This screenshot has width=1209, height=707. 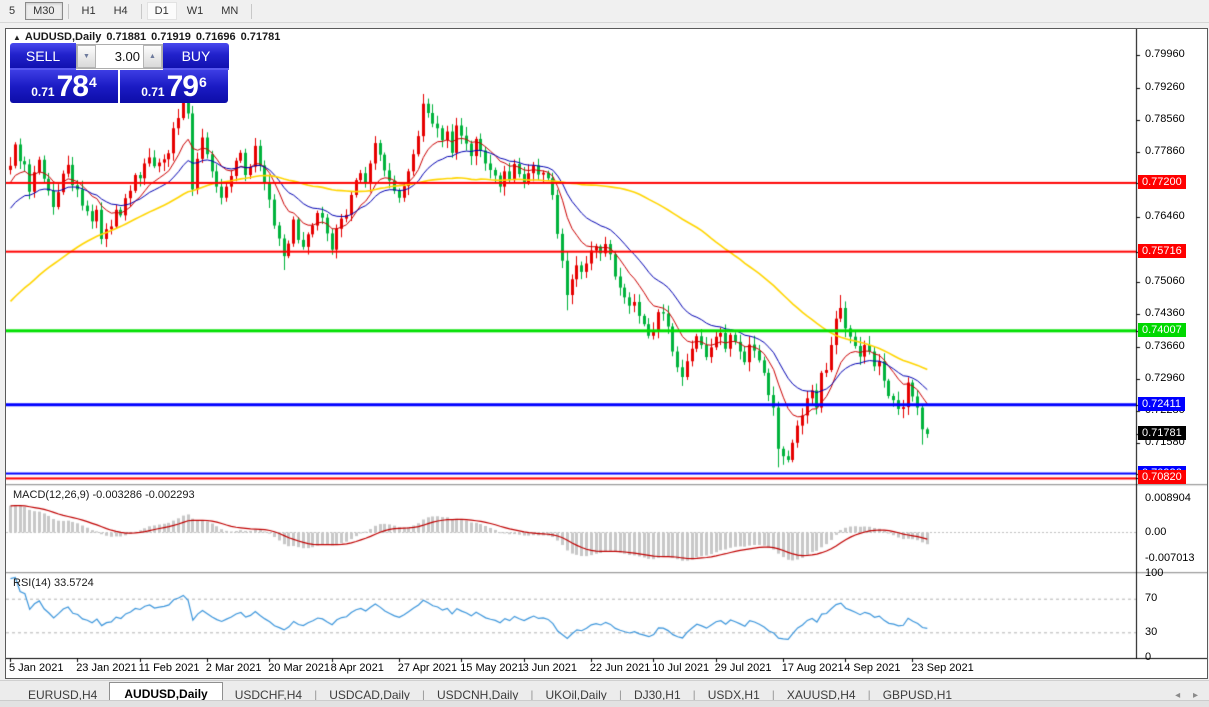 I want to click on timeframe-button-m30: M30, so click(x=44, y=11).